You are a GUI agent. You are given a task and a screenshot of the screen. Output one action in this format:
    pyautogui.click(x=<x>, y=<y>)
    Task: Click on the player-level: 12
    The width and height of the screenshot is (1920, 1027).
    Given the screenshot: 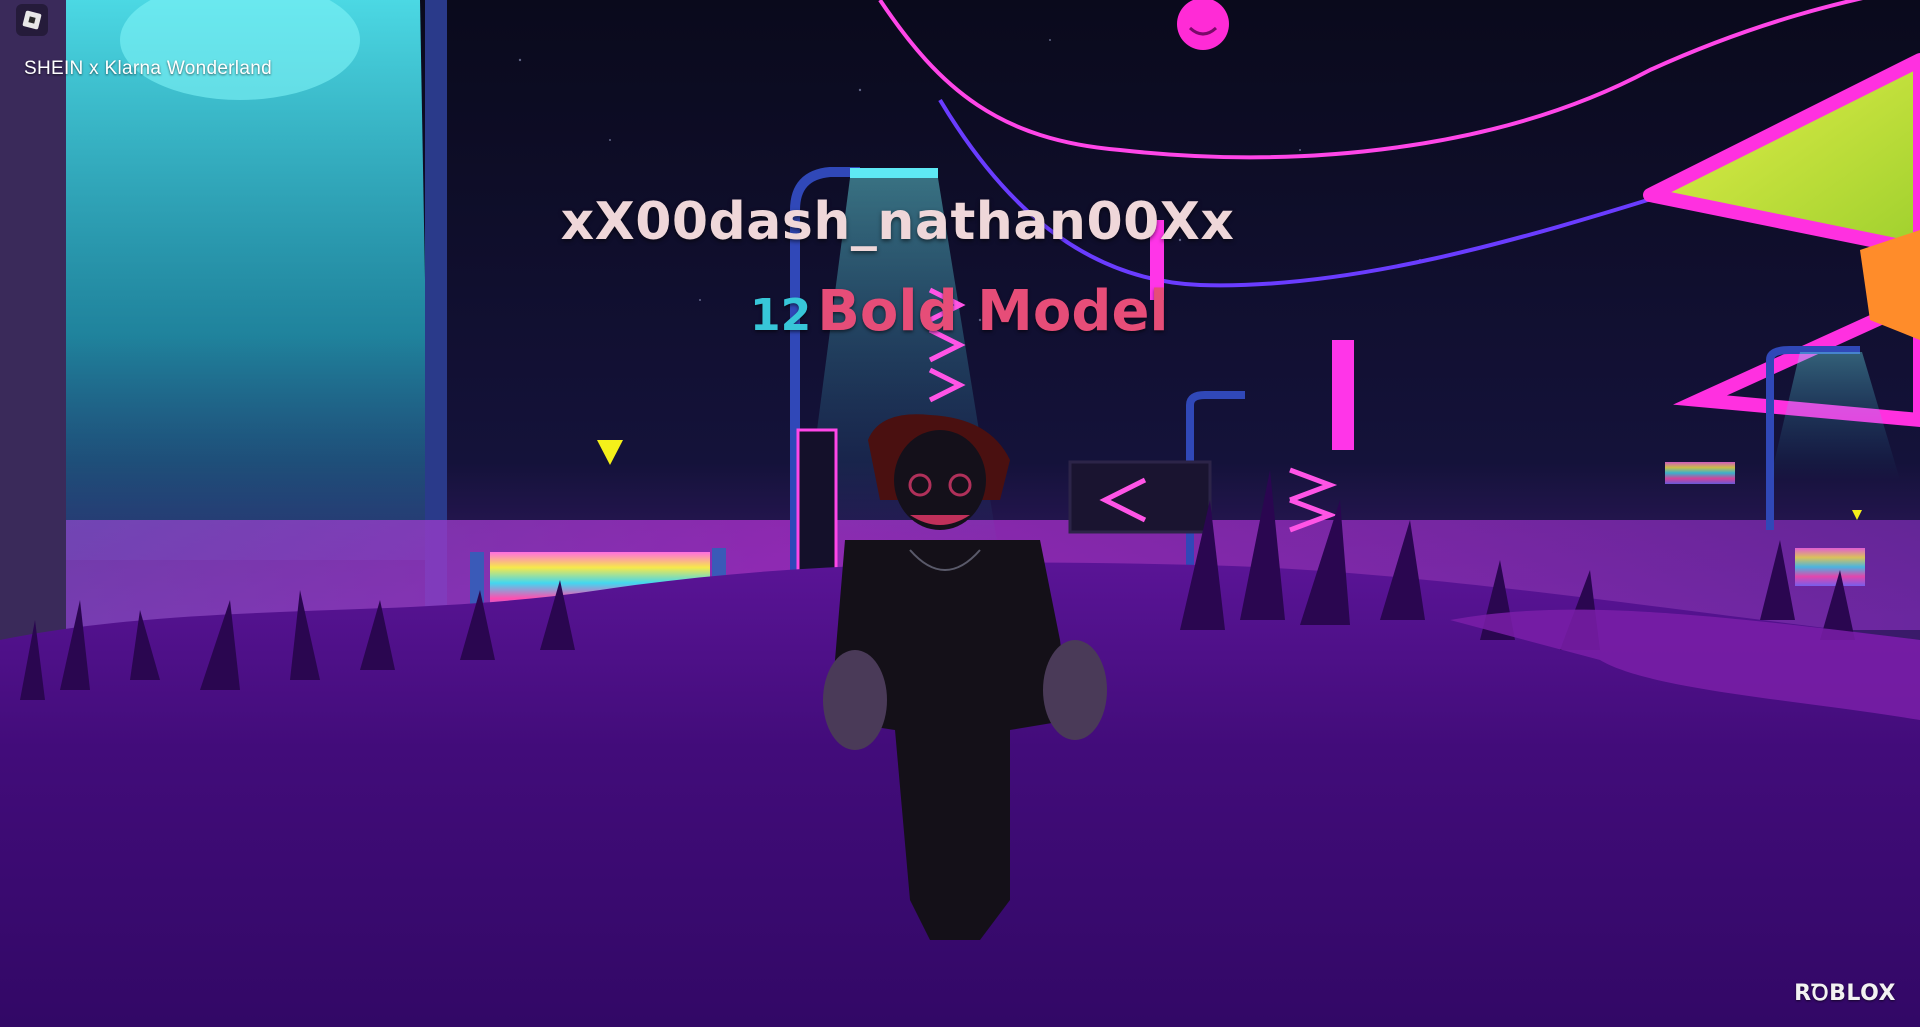 What is the action you would take?
    pyautogui.click(x=781, y=315)
    